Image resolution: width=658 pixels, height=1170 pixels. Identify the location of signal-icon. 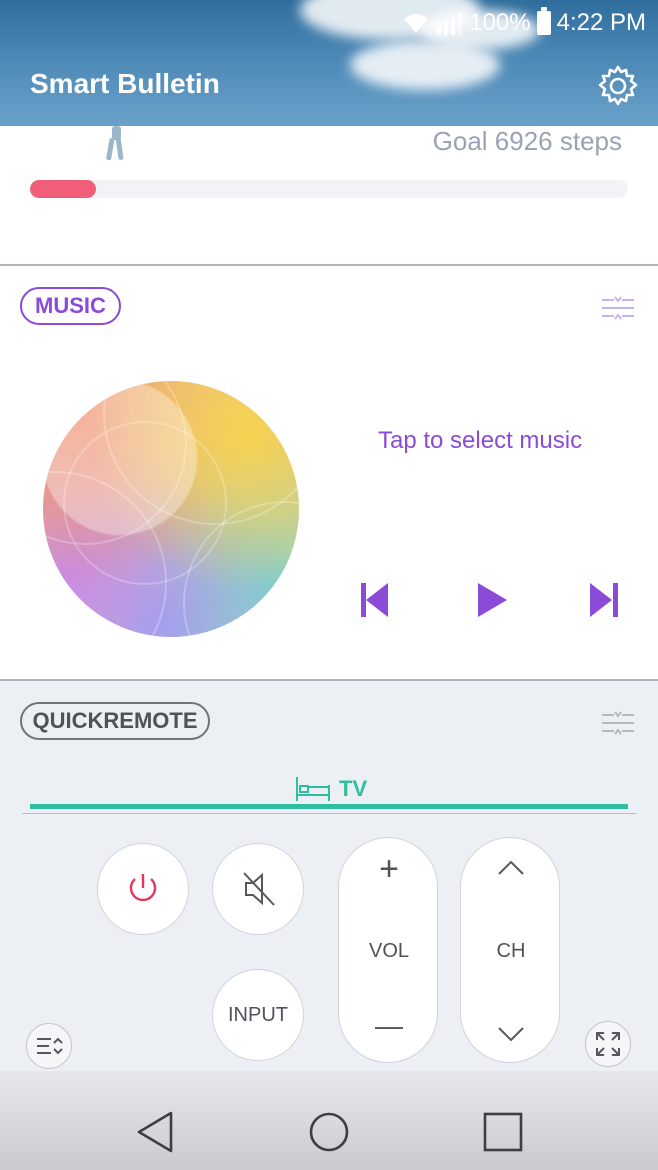
(450, 23).